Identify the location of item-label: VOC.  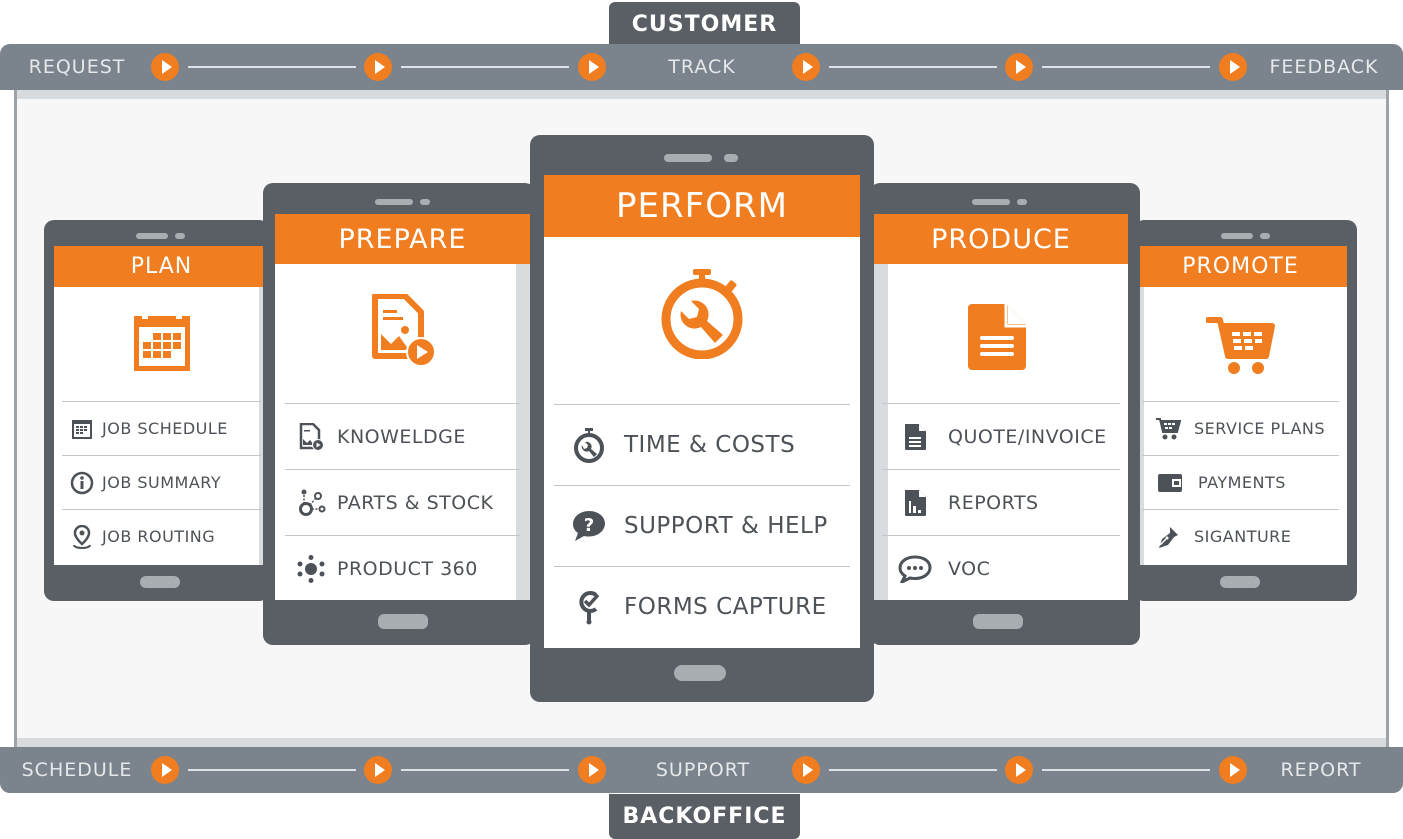
(969, 568).